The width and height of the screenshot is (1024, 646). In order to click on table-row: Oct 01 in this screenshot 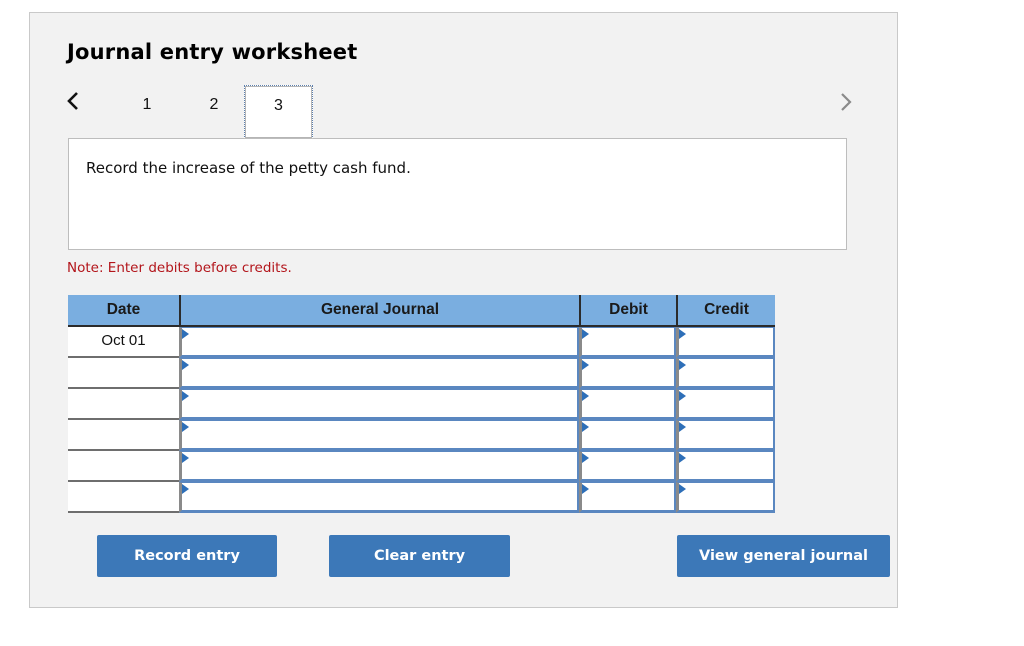, I will do `click(421, 342)`.